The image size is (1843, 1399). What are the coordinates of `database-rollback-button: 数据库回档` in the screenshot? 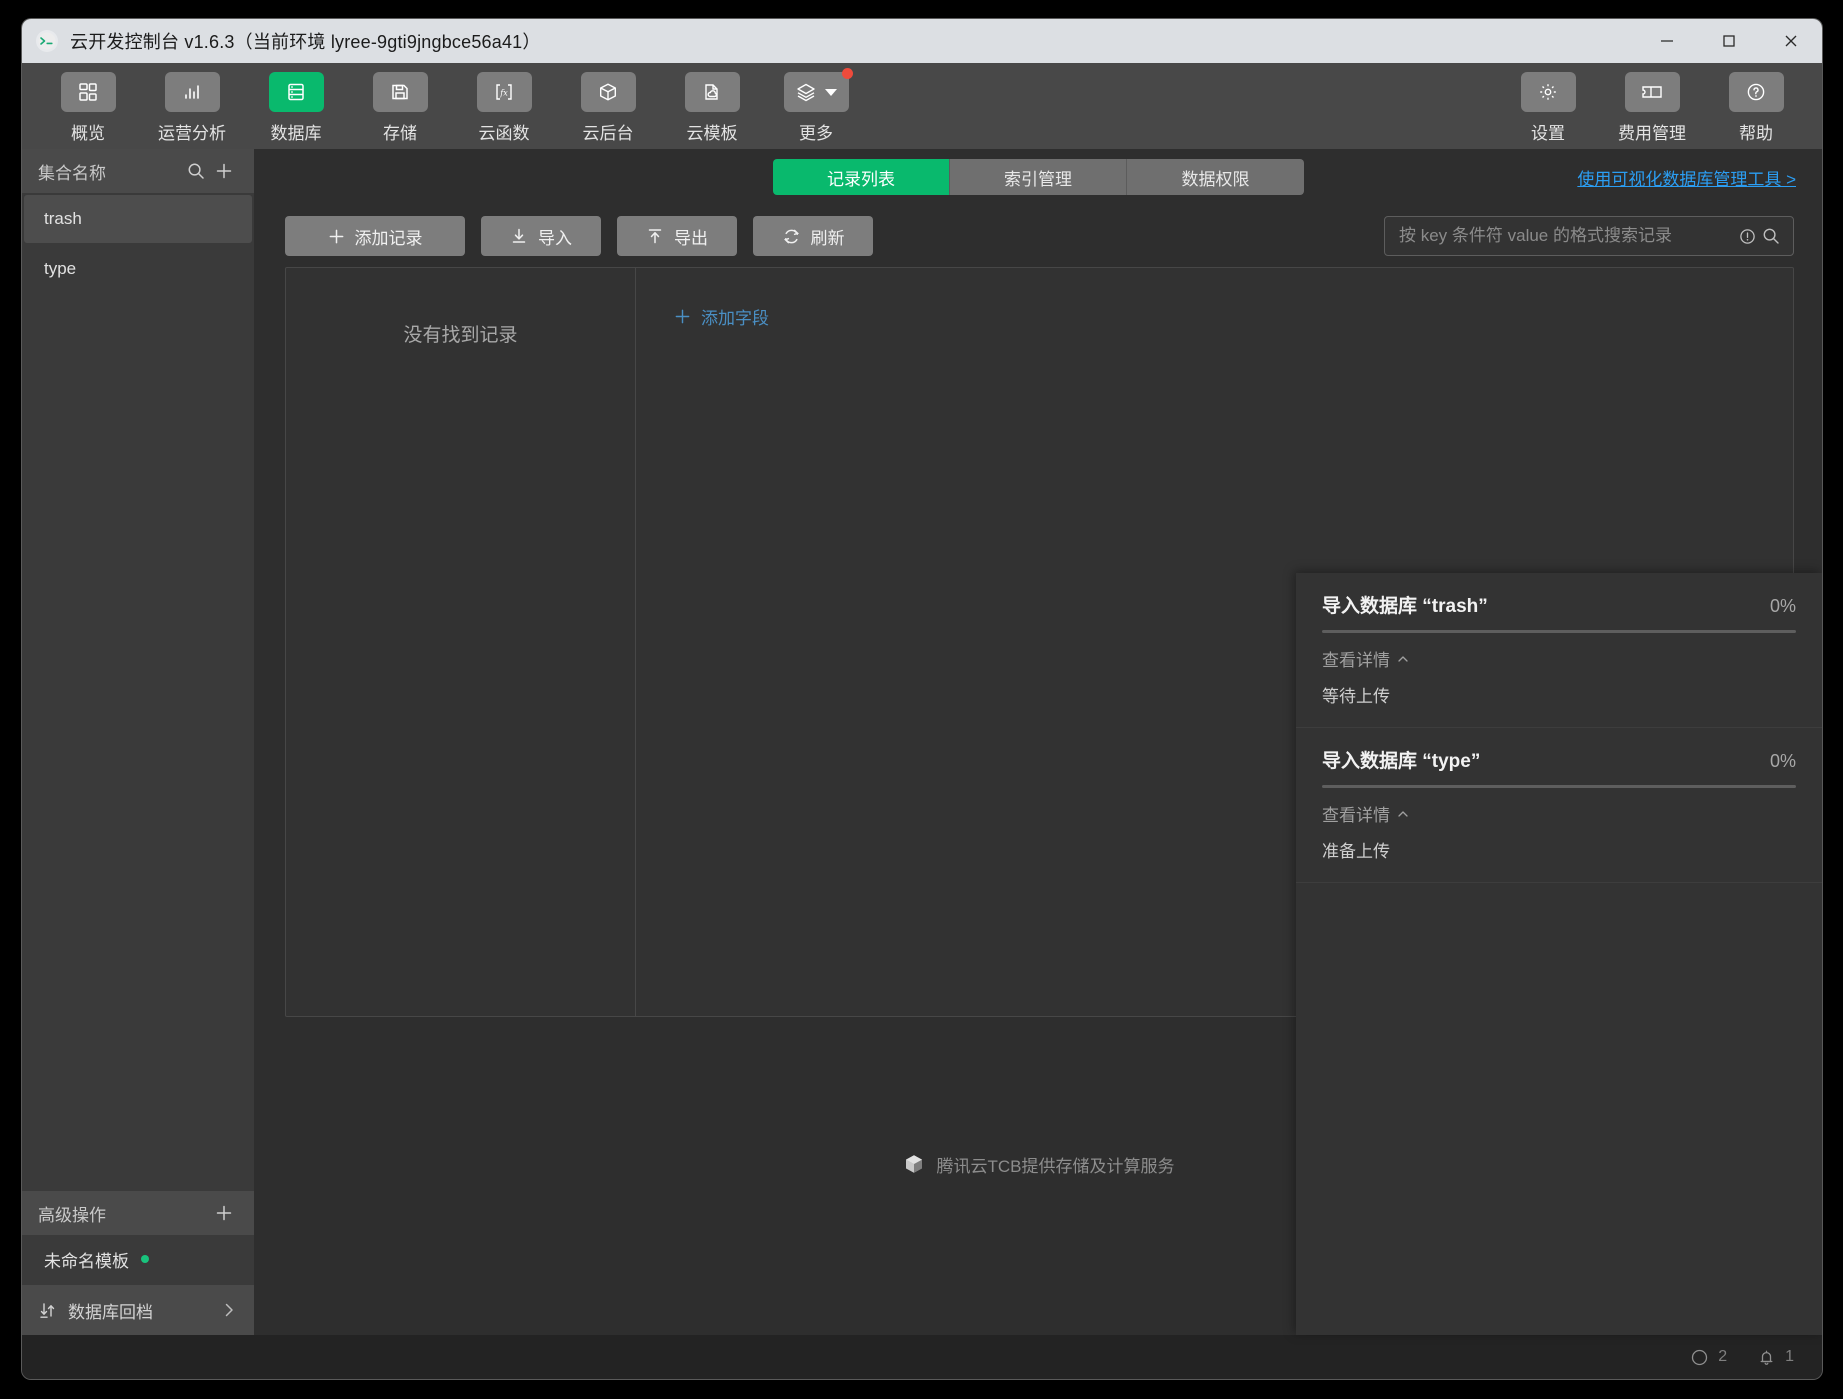 It's located at (138, 1310).